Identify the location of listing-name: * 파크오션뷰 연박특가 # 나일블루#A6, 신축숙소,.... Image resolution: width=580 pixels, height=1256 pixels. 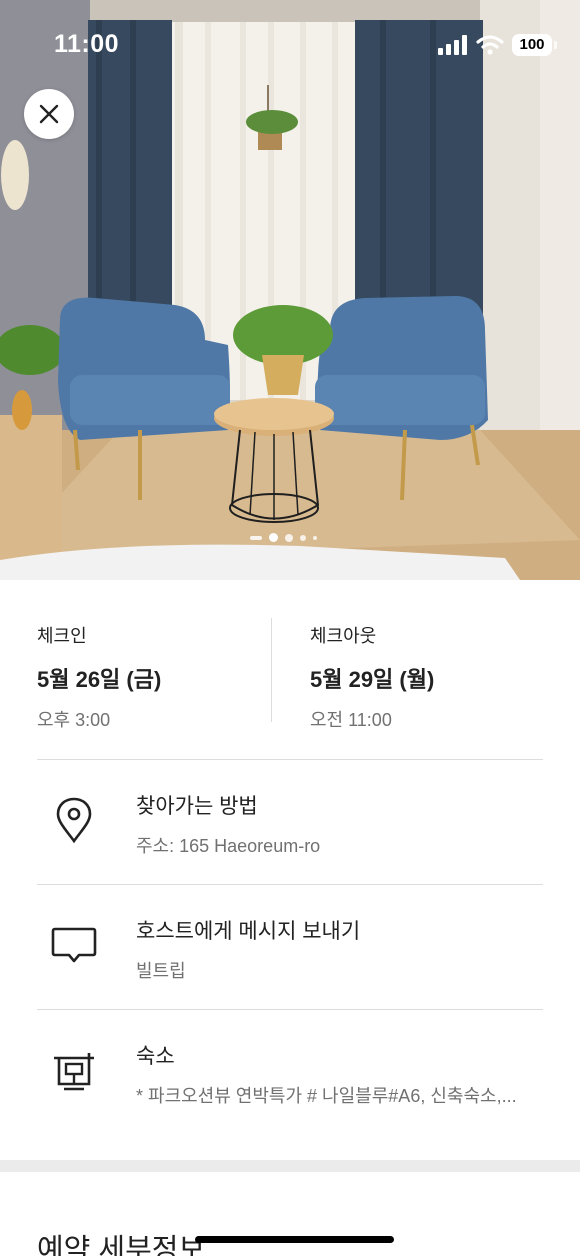
(326, 1096).